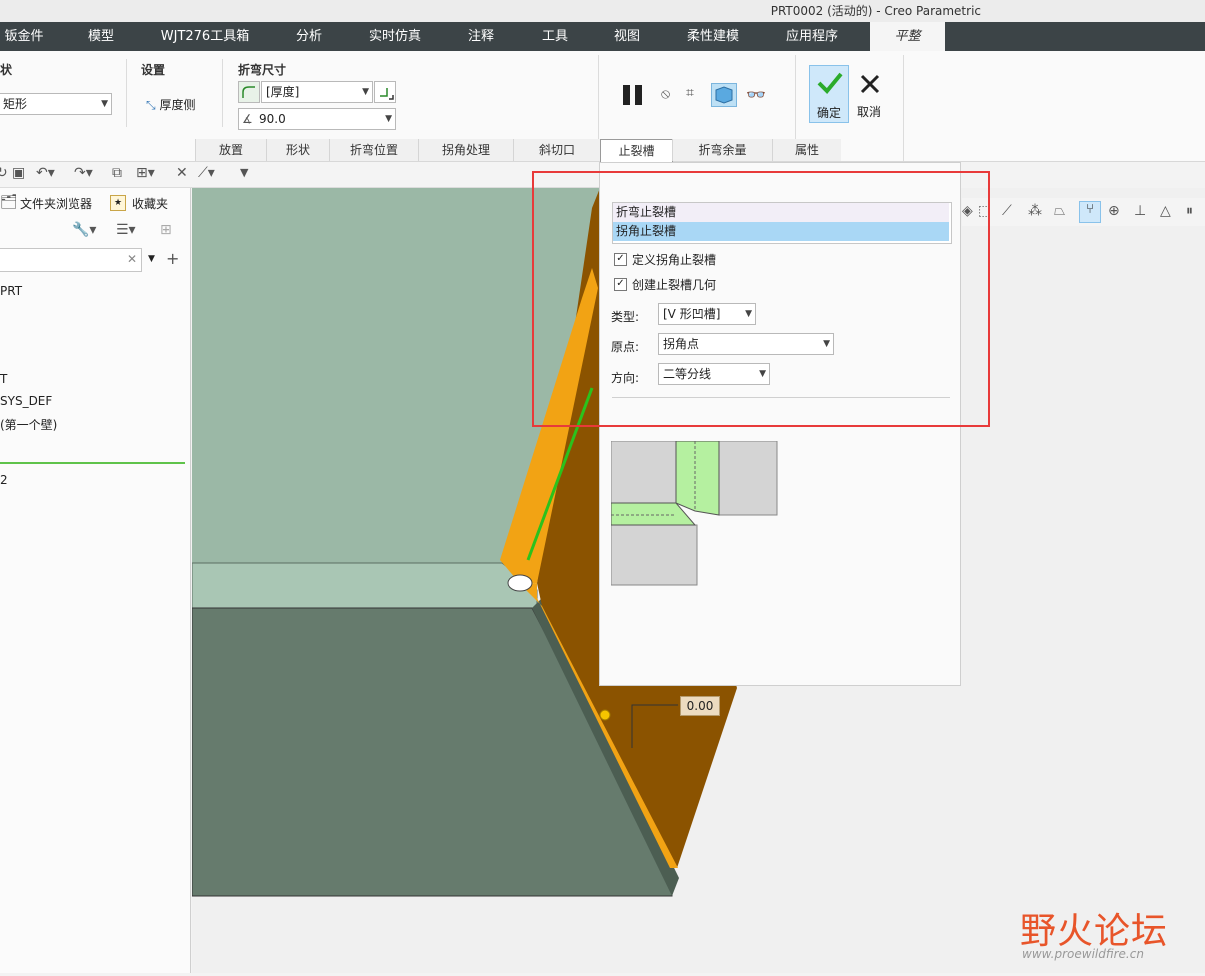  What do you see at coordinates (101, 36) in the screenshot?
I see `tab-model: 模型` at bounding box center [101, 36].